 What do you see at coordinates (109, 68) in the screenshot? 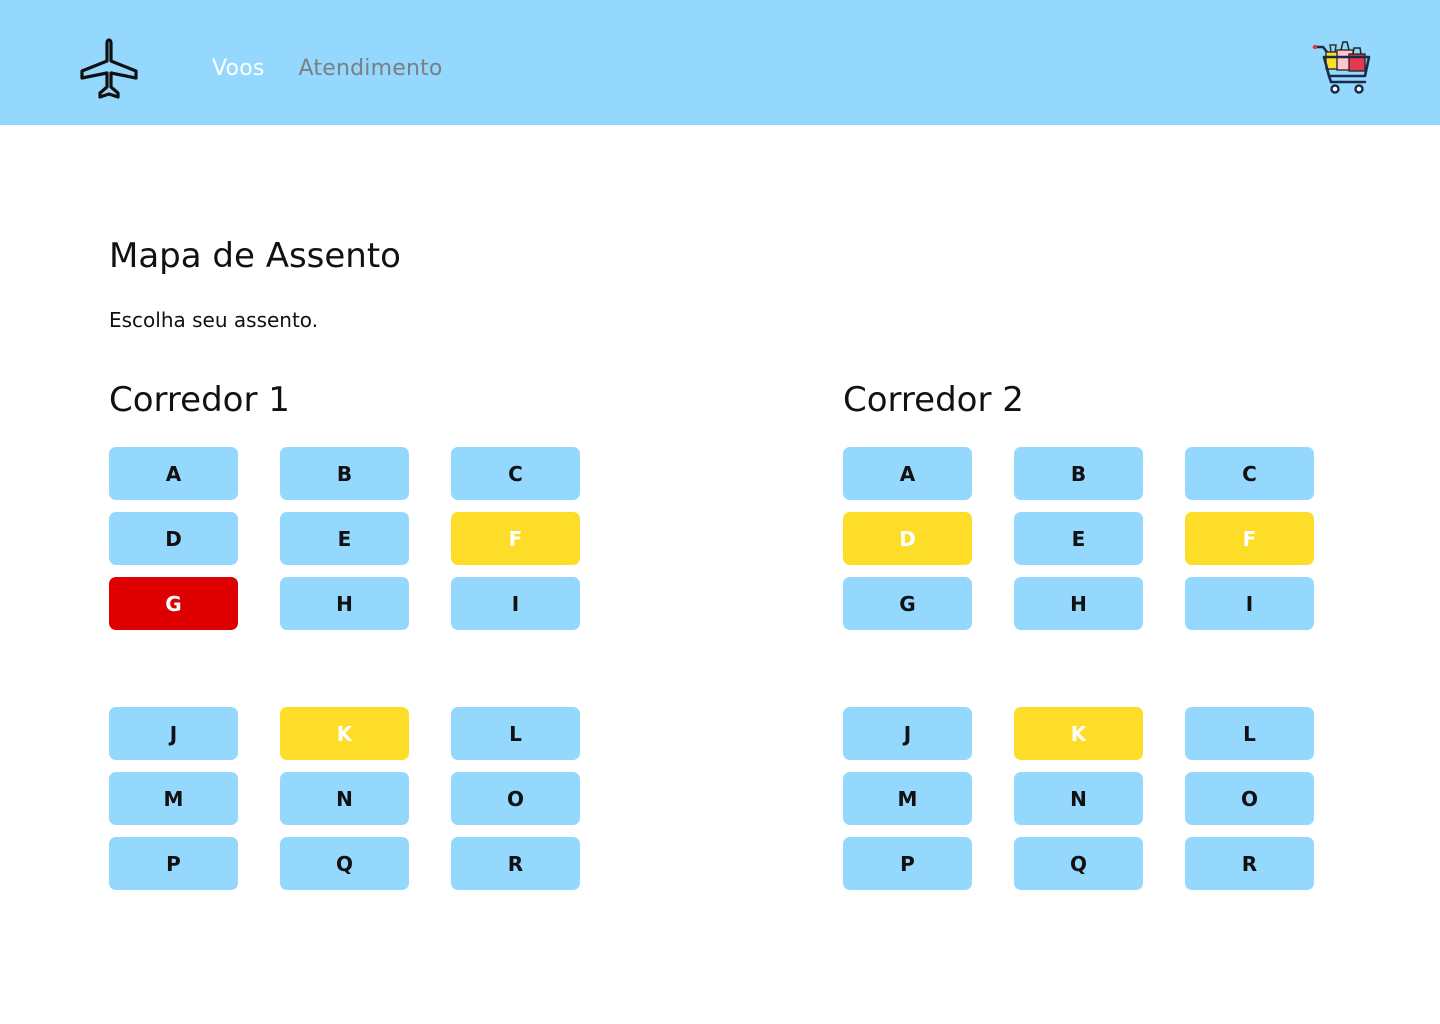
I see `airplane-icon` at bounding box center [109, 68].